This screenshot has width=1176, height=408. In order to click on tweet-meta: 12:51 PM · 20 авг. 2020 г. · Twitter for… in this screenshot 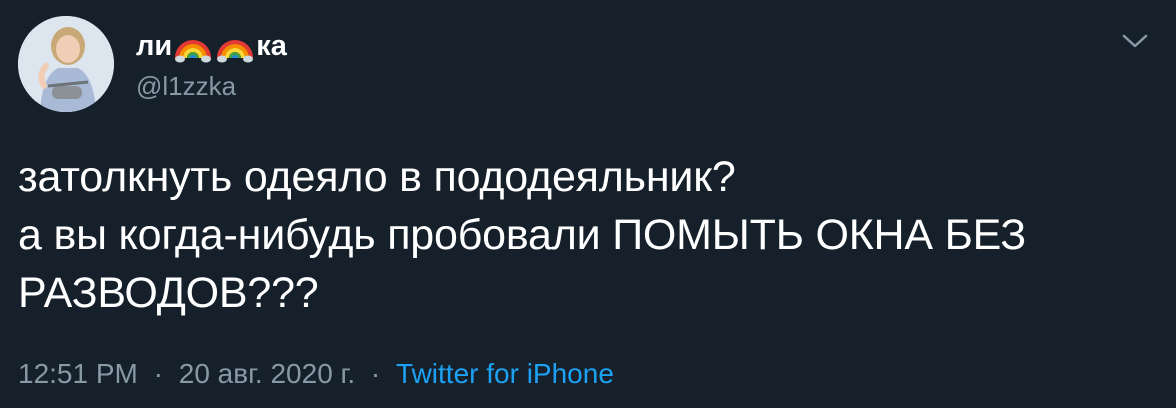, I will do `click(316, 374)`.